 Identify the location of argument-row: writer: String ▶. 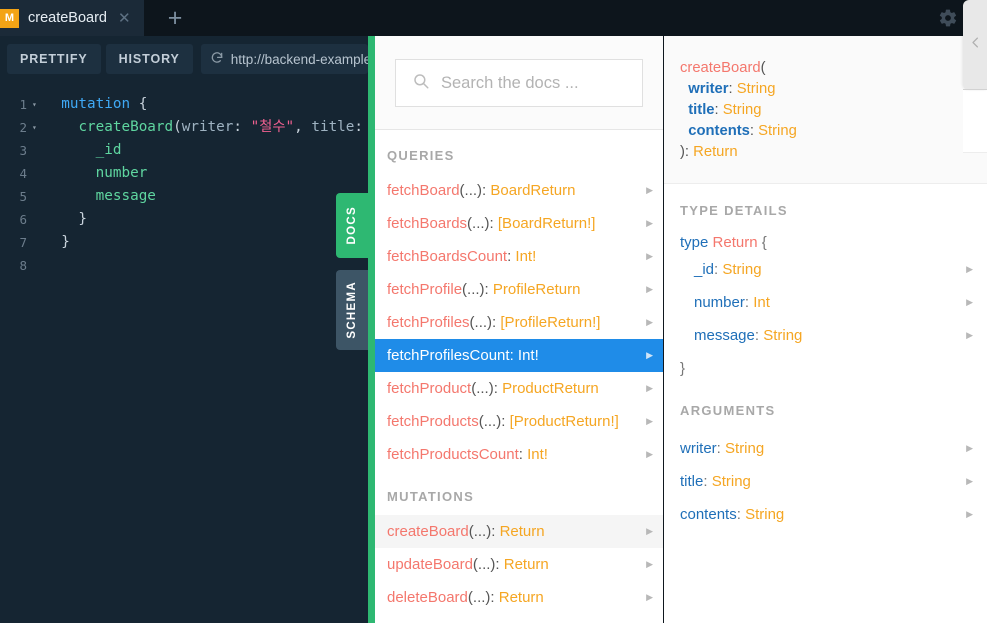
(825, 448).